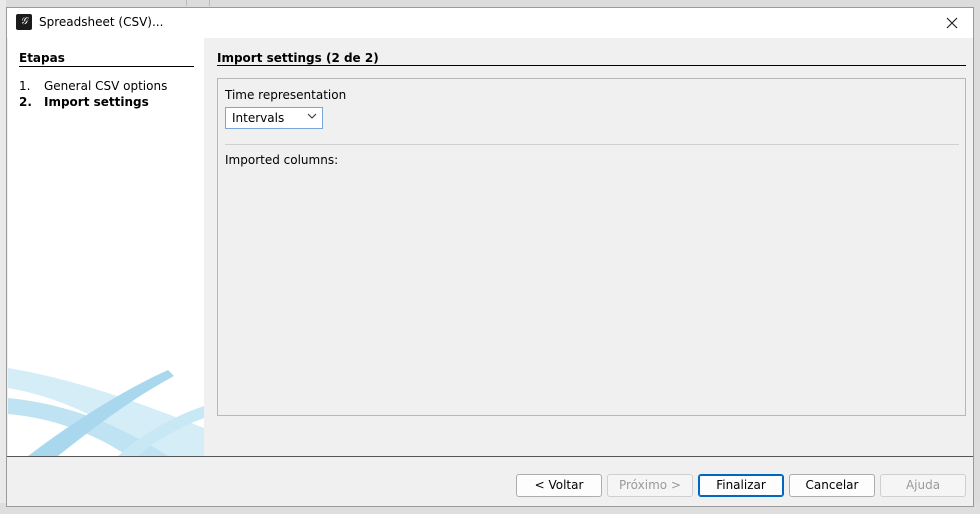  What do you see at coordinates (490, 456) in the screenshot?
I see `footer-divider` at bounding box center [490, 456].